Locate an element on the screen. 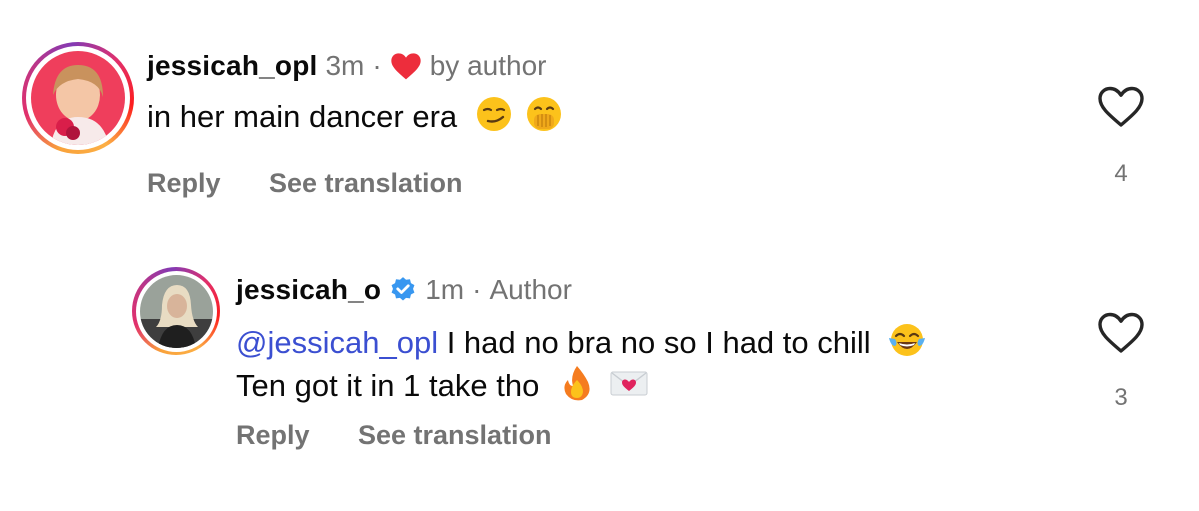  comment-text: I had no bra no so I had to chill is located at coordinates (658, 343).